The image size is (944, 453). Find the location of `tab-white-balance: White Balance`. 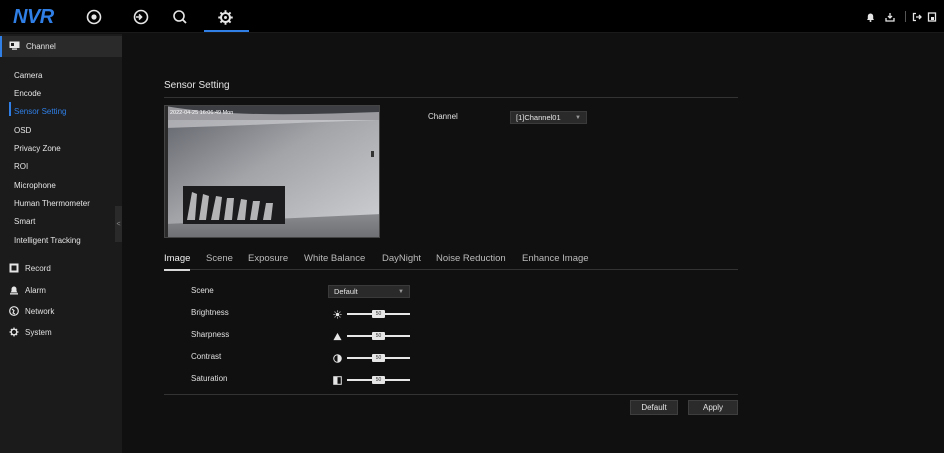

tab-white-balance: White Balance is located at coordinates (334, 258).